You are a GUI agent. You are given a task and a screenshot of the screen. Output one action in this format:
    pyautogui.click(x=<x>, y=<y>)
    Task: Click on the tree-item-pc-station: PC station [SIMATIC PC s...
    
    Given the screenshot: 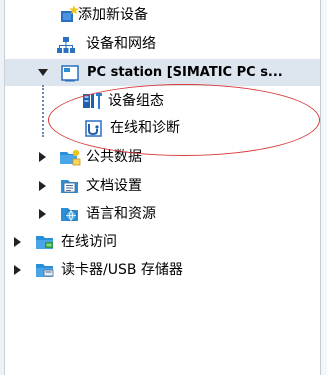 What is the action you would take?
    pyautogui.click(x=162, y=72)
    